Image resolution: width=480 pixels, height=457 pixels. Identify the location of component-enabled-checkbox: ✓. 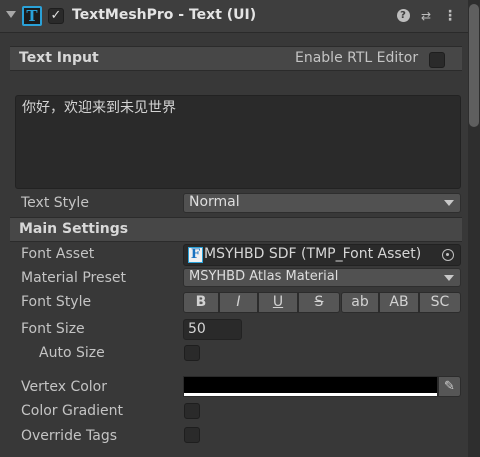
(56, 16).